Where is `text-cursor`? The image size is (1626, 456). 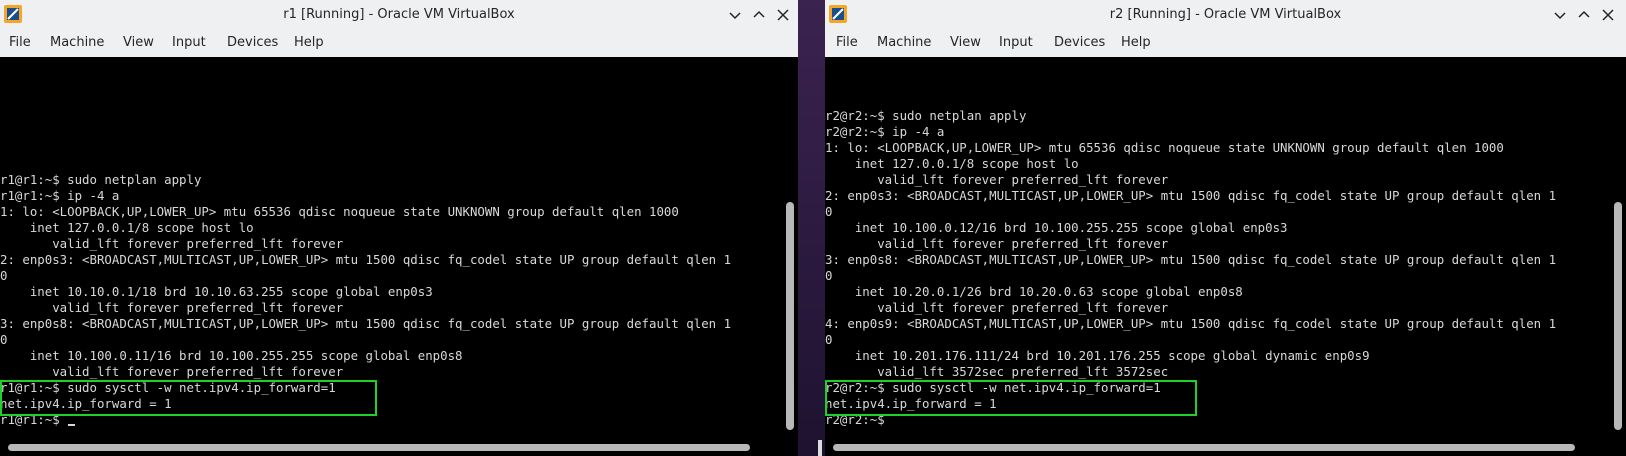 text-cursor is located at coordinates (72, 425).